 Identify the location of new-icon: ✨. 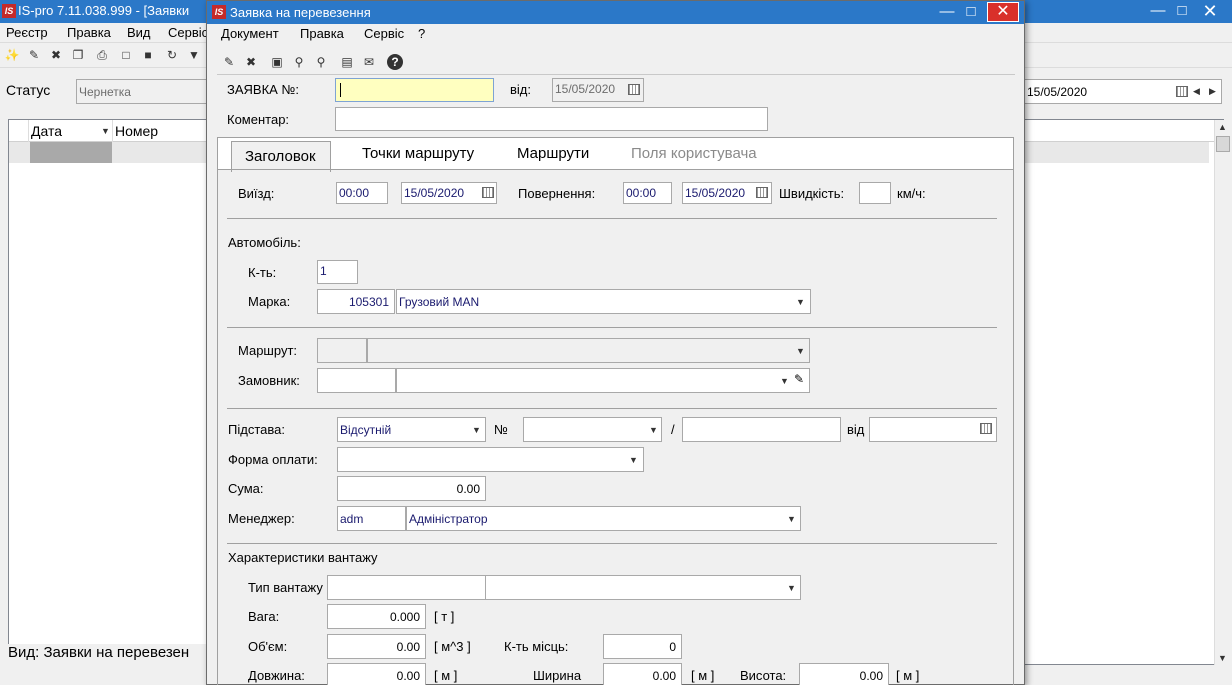
(12, 55).